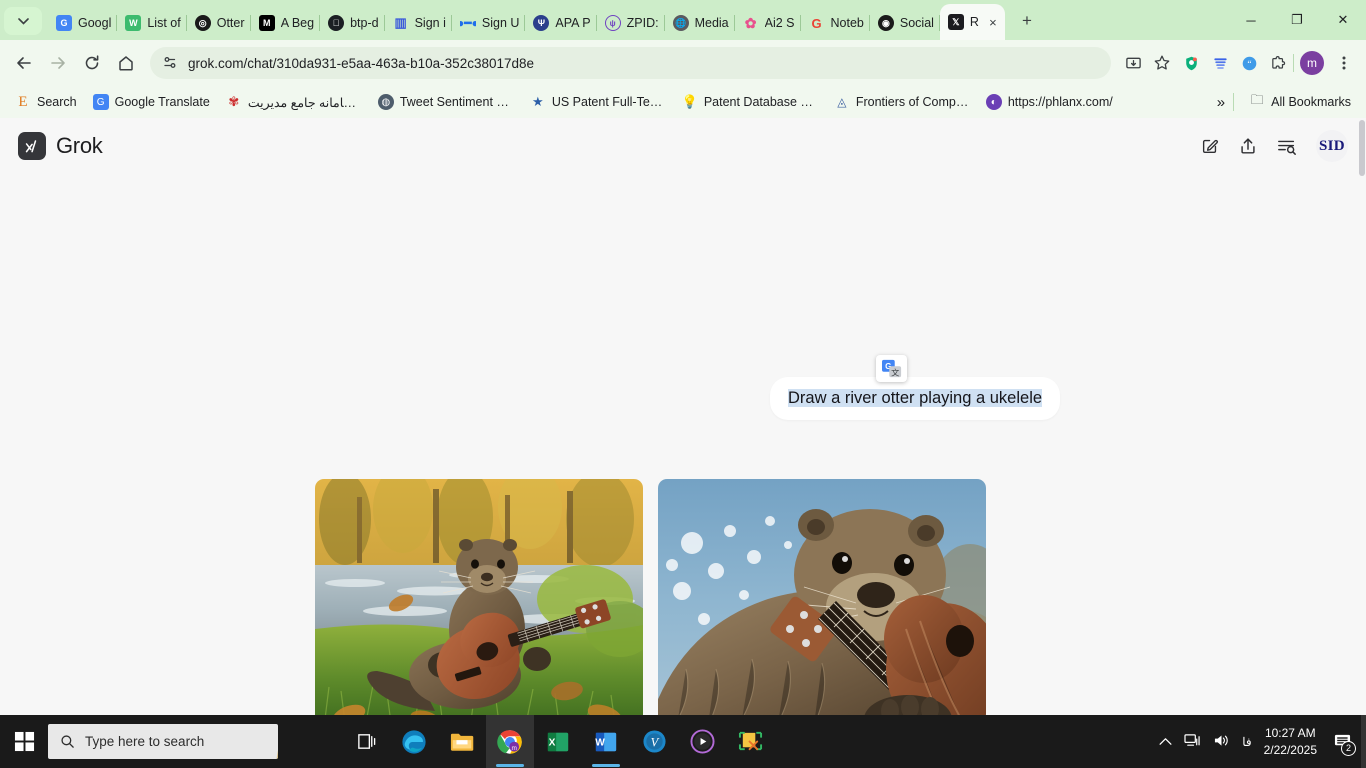 This screenshot has width=1366, height=768. What do you see at coordinates (905, 23) in the screenshot?
I see `browser-tab: ◉ Social` at bounding box center [905, 23].